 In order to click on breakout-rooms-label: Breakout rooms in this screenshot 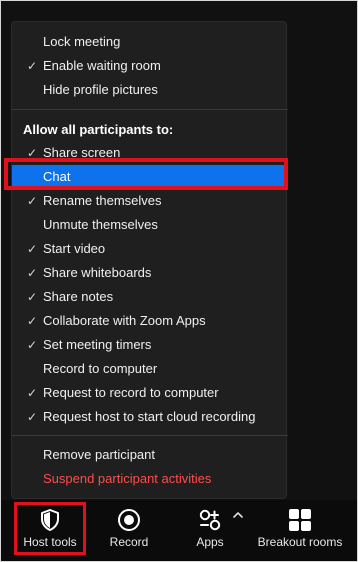, I will do `click(300, 542)`.